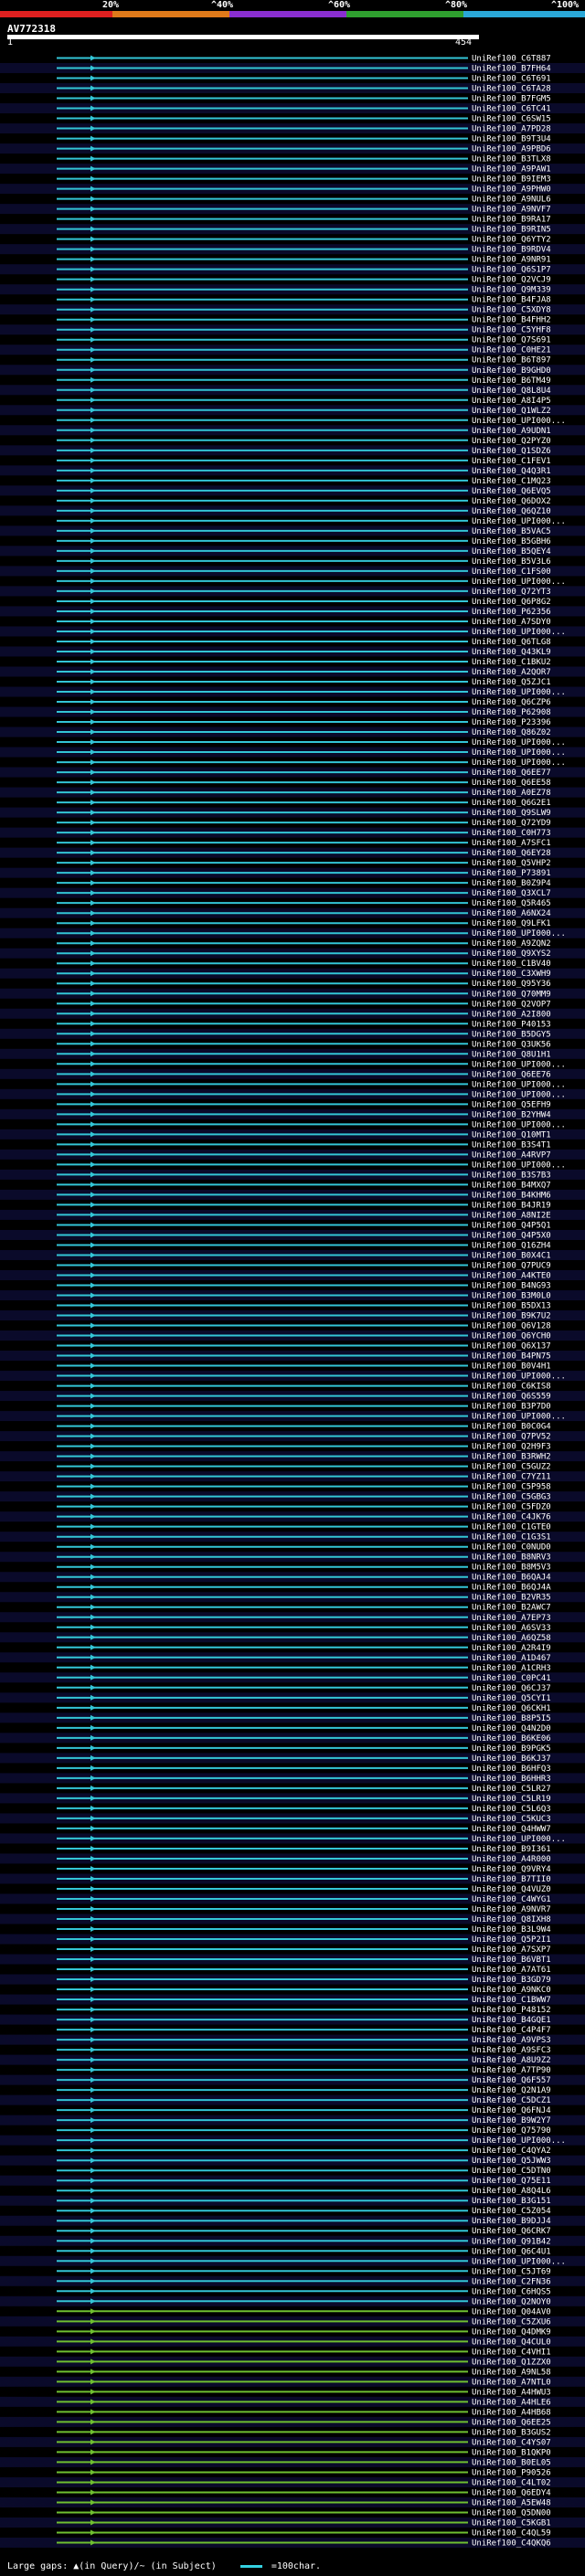 The height and width of the screenshot is (2576, 585). Describe the element at coordinates (512, 2412) in the screenshot. I see `hit-label: UniRef100_A4HB68` at that location.